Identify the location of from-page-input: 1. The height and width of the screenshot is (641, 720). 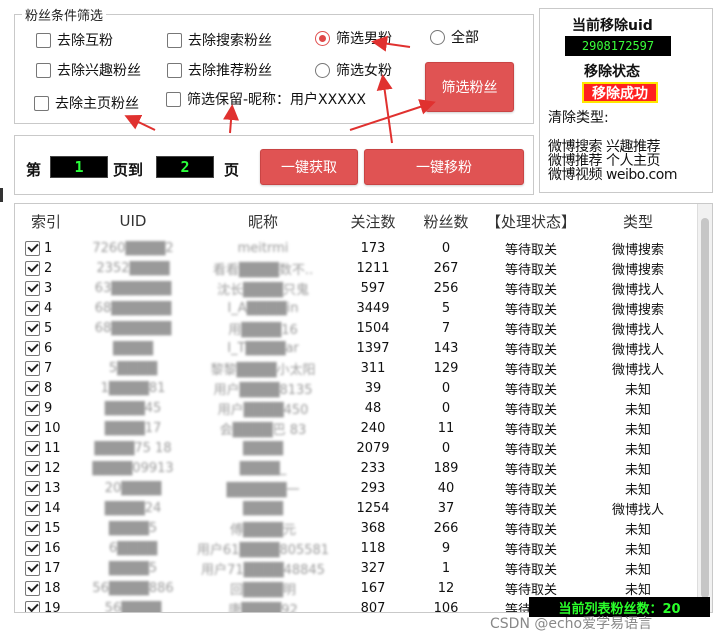
(79, 167).